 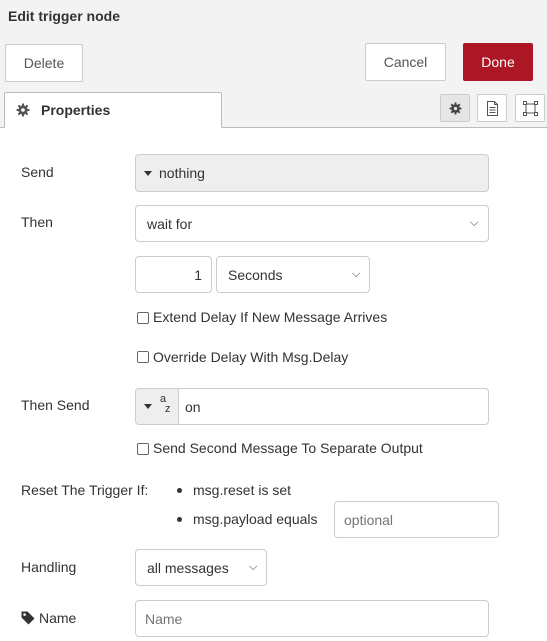 I want to click on send-label: Send, so click(x=37, y=172).